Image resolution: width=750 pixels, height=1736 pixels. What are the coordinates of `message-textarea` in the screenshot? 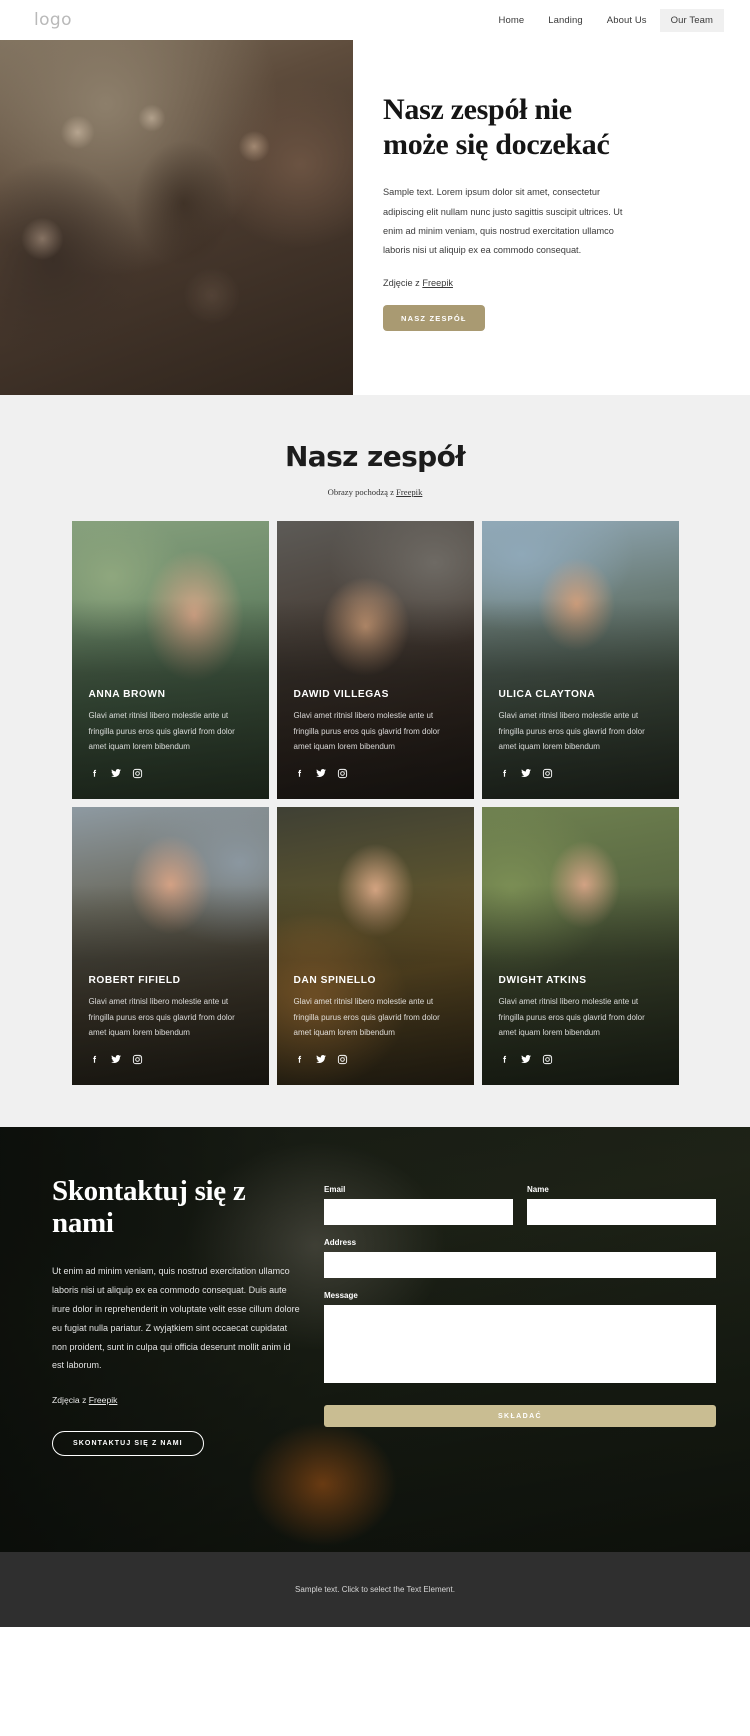 It's located at (520, 1344).